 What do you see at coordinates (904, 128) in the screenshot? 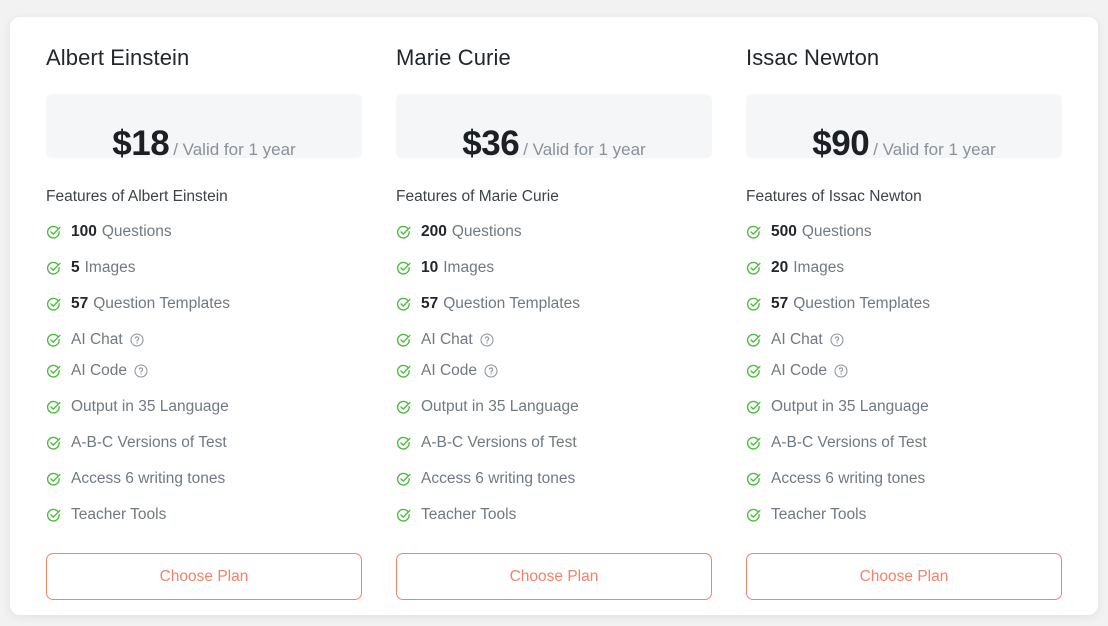
I see `price-box: $90/ Valid for 1 year` at bounding box center [904, 128].